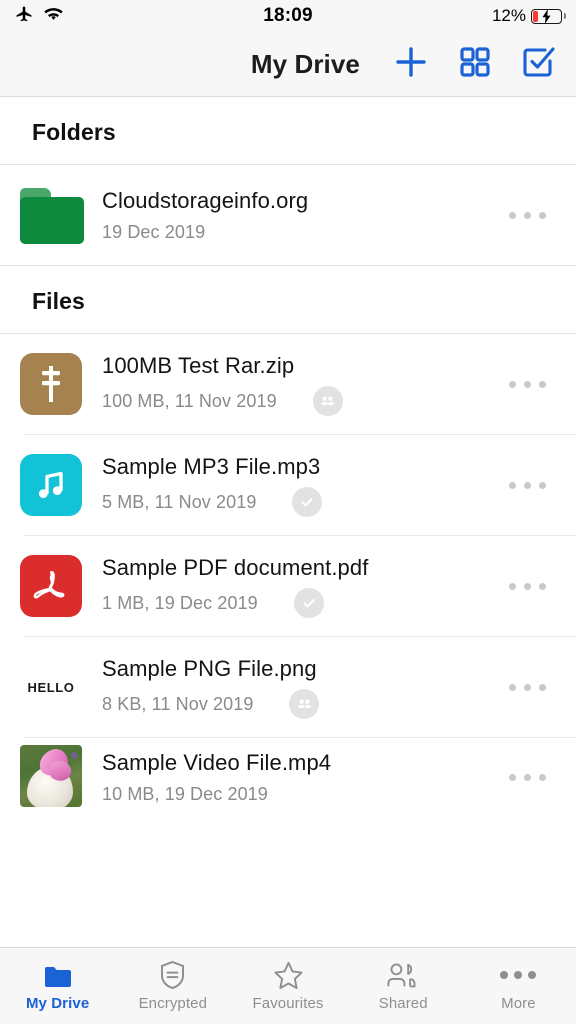 The image size is (576, 1024). Describe the element at coordinates (198, 365) in the screenshot. I see `file-name: 100MB Test Rar.zip` at that location.